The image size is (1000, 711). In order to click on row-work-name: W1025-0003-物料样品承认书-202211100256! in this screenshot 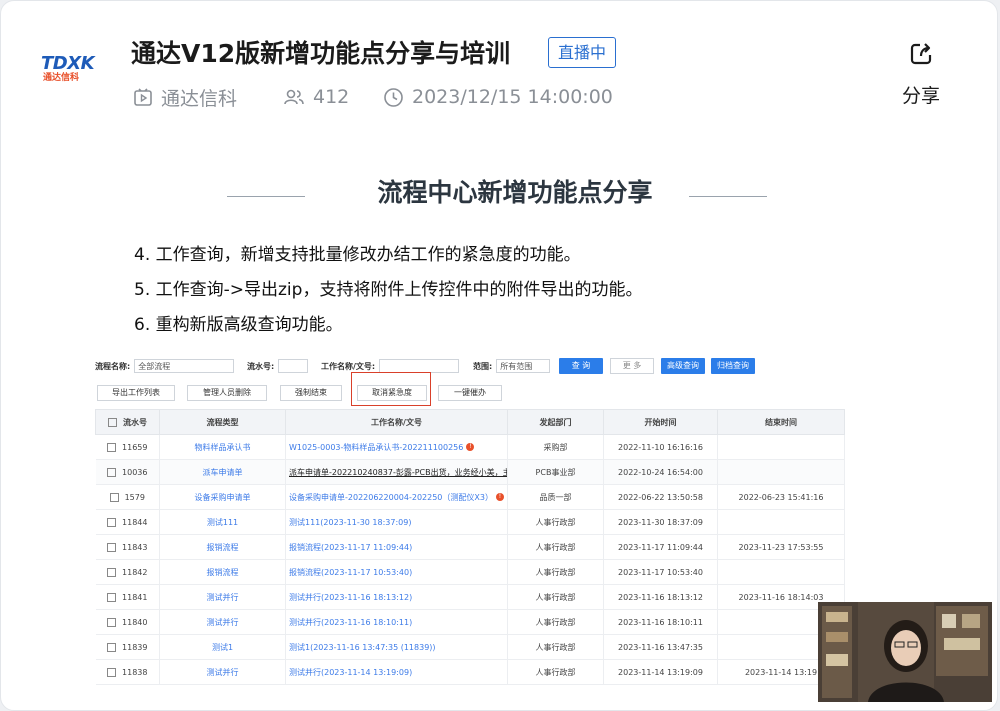, I will do `click(396, 447)`.